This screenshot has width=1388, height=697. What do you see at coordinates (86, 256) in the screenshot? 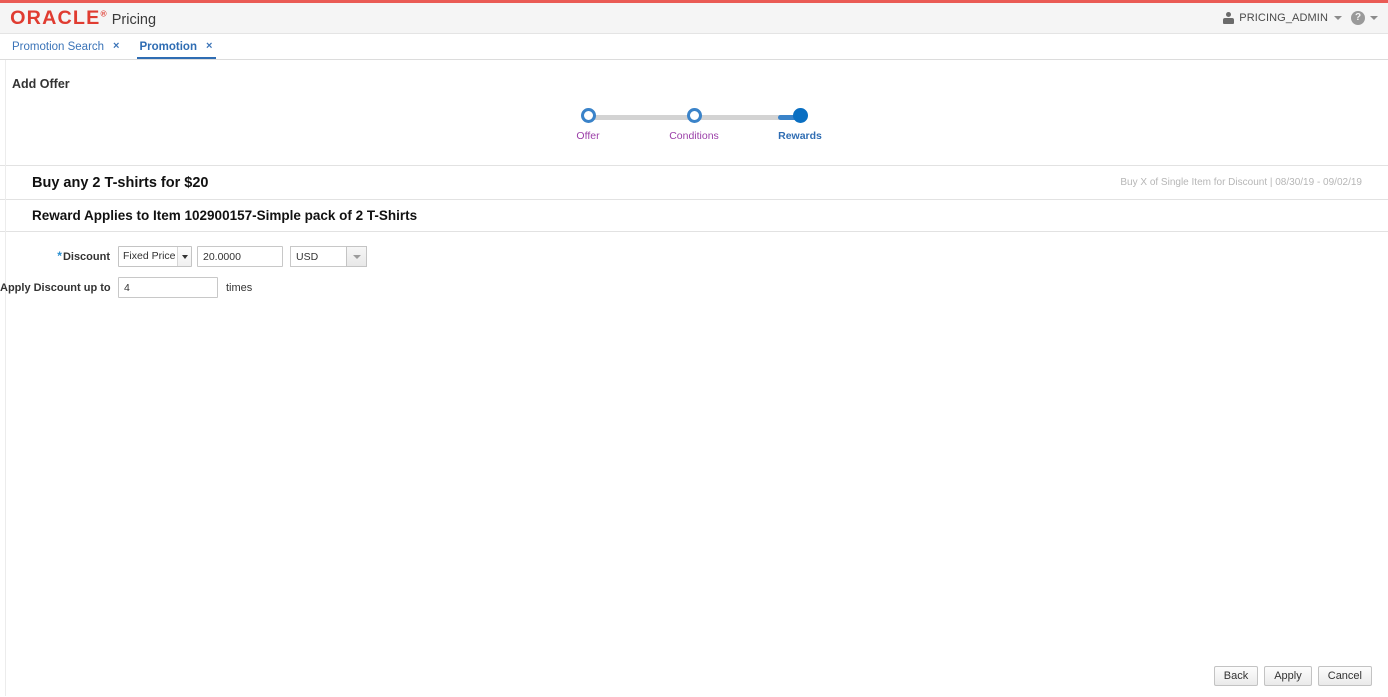
I see `discount-label: Discount` at bounding box center [86, 256].